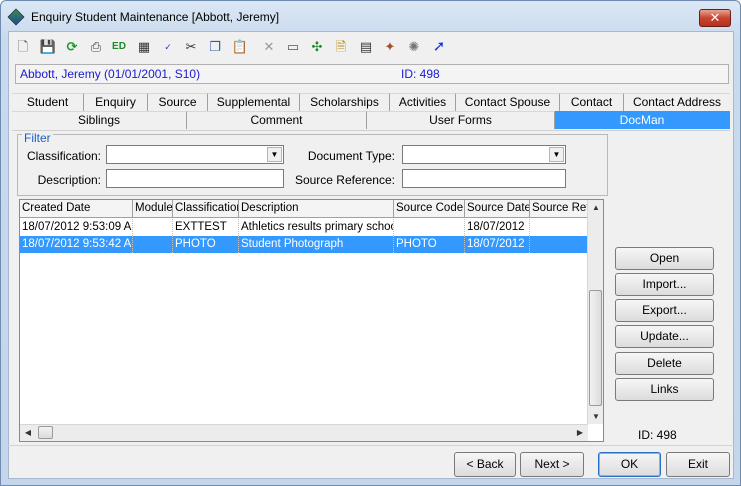  What do you see at coordinates (595, 348) in the screenshot?
I see `vertical-scroll-thumb` at bounding box center [595, 348].